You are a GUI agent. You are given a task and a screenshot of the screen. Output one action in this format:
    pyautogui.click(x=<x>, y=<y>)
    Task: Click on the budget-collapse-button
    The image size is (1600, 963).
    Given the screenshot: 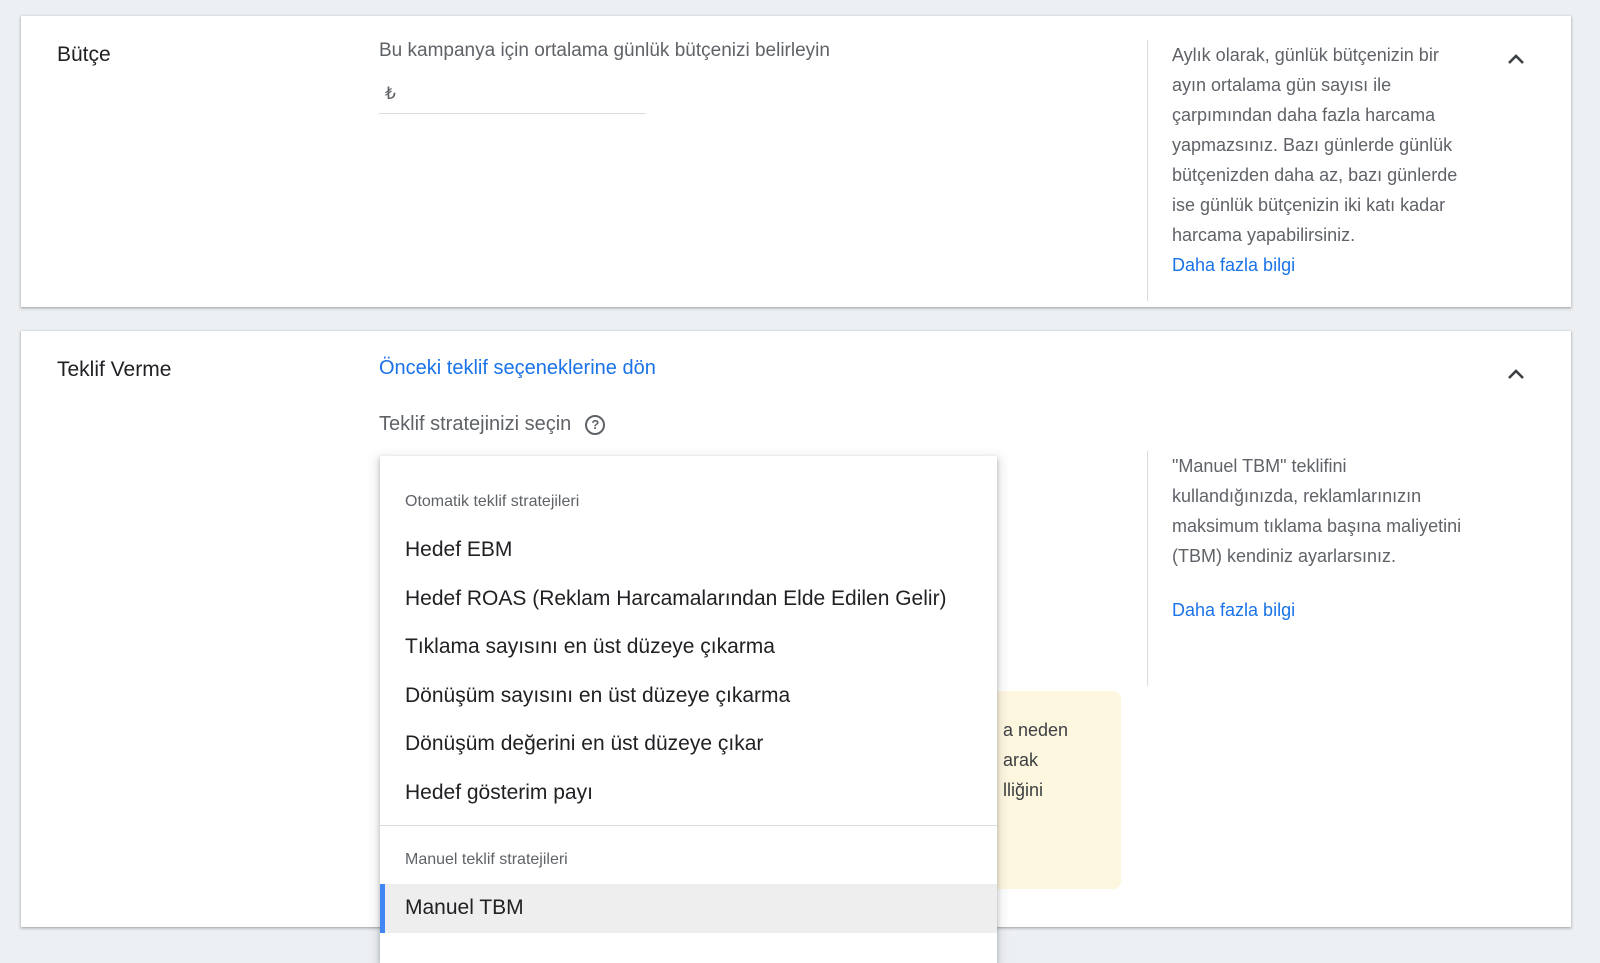 What is the action you would take?
    pyautogui.click(x=1516, y=59)
    